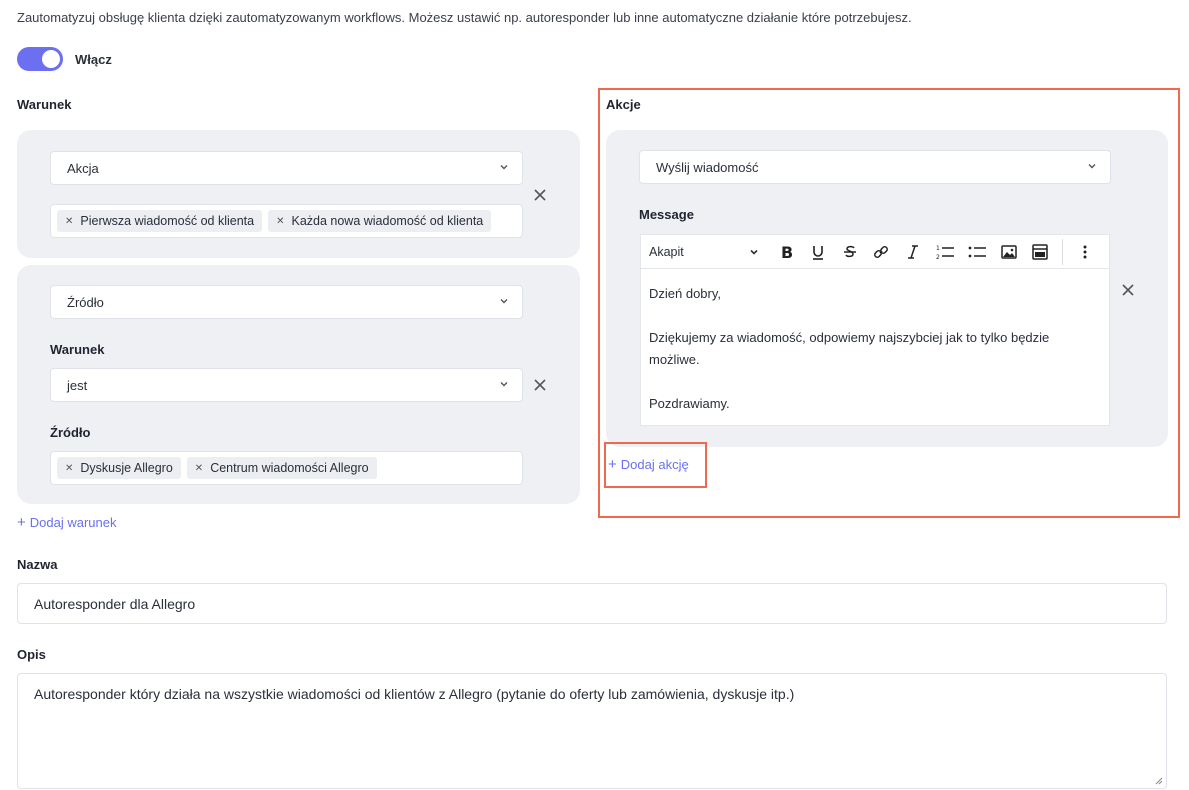 This screenshot has height=790, width=1189. Describe the element at coordinates (77, 349) in the screenshot. I see `condition-operator-label: Warunek` at that location.